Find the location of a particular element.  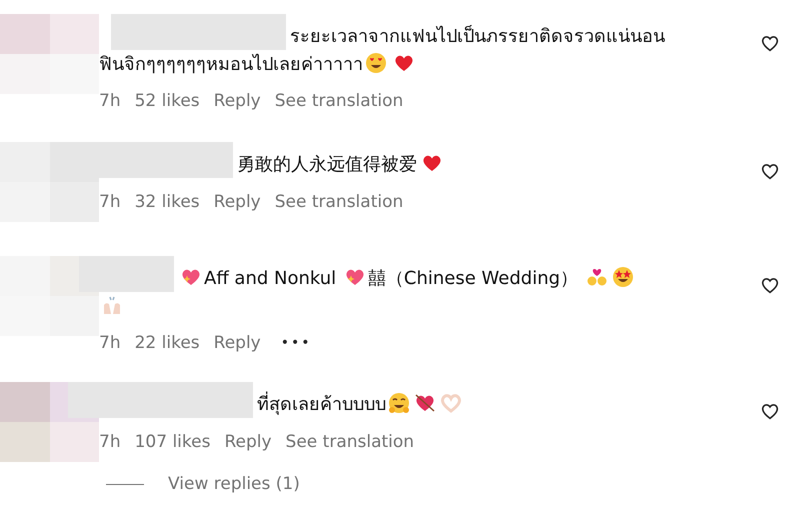

view-replies-link: View replies (1) is located at coordinates (234, 485).